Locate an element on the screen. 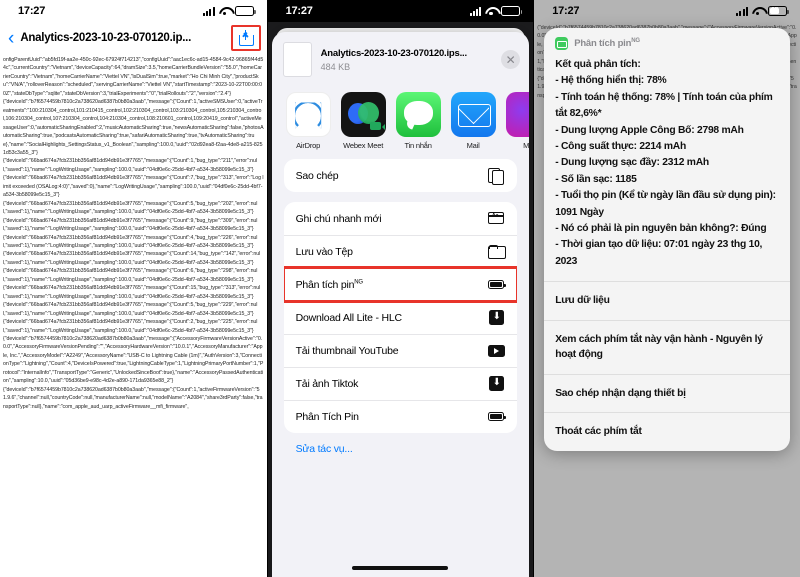 Image resolution: width=800 pixels, height=577 pixels. share-target-label: Tin nhắn is located at coordinates (418, 145).